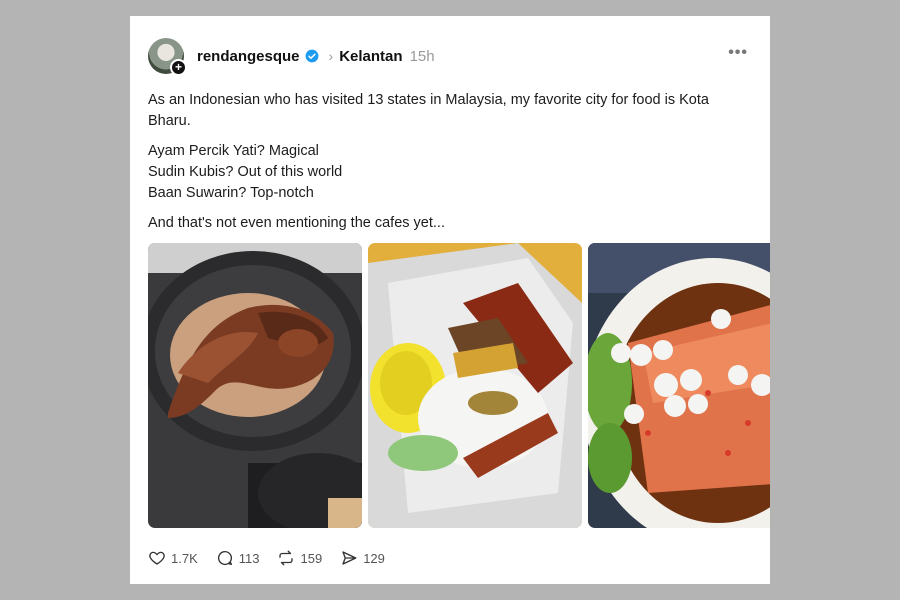 Image resolution: width=900 pixels, height=600 pixels. I want to click on reply-button: 113, so click(238, 558).